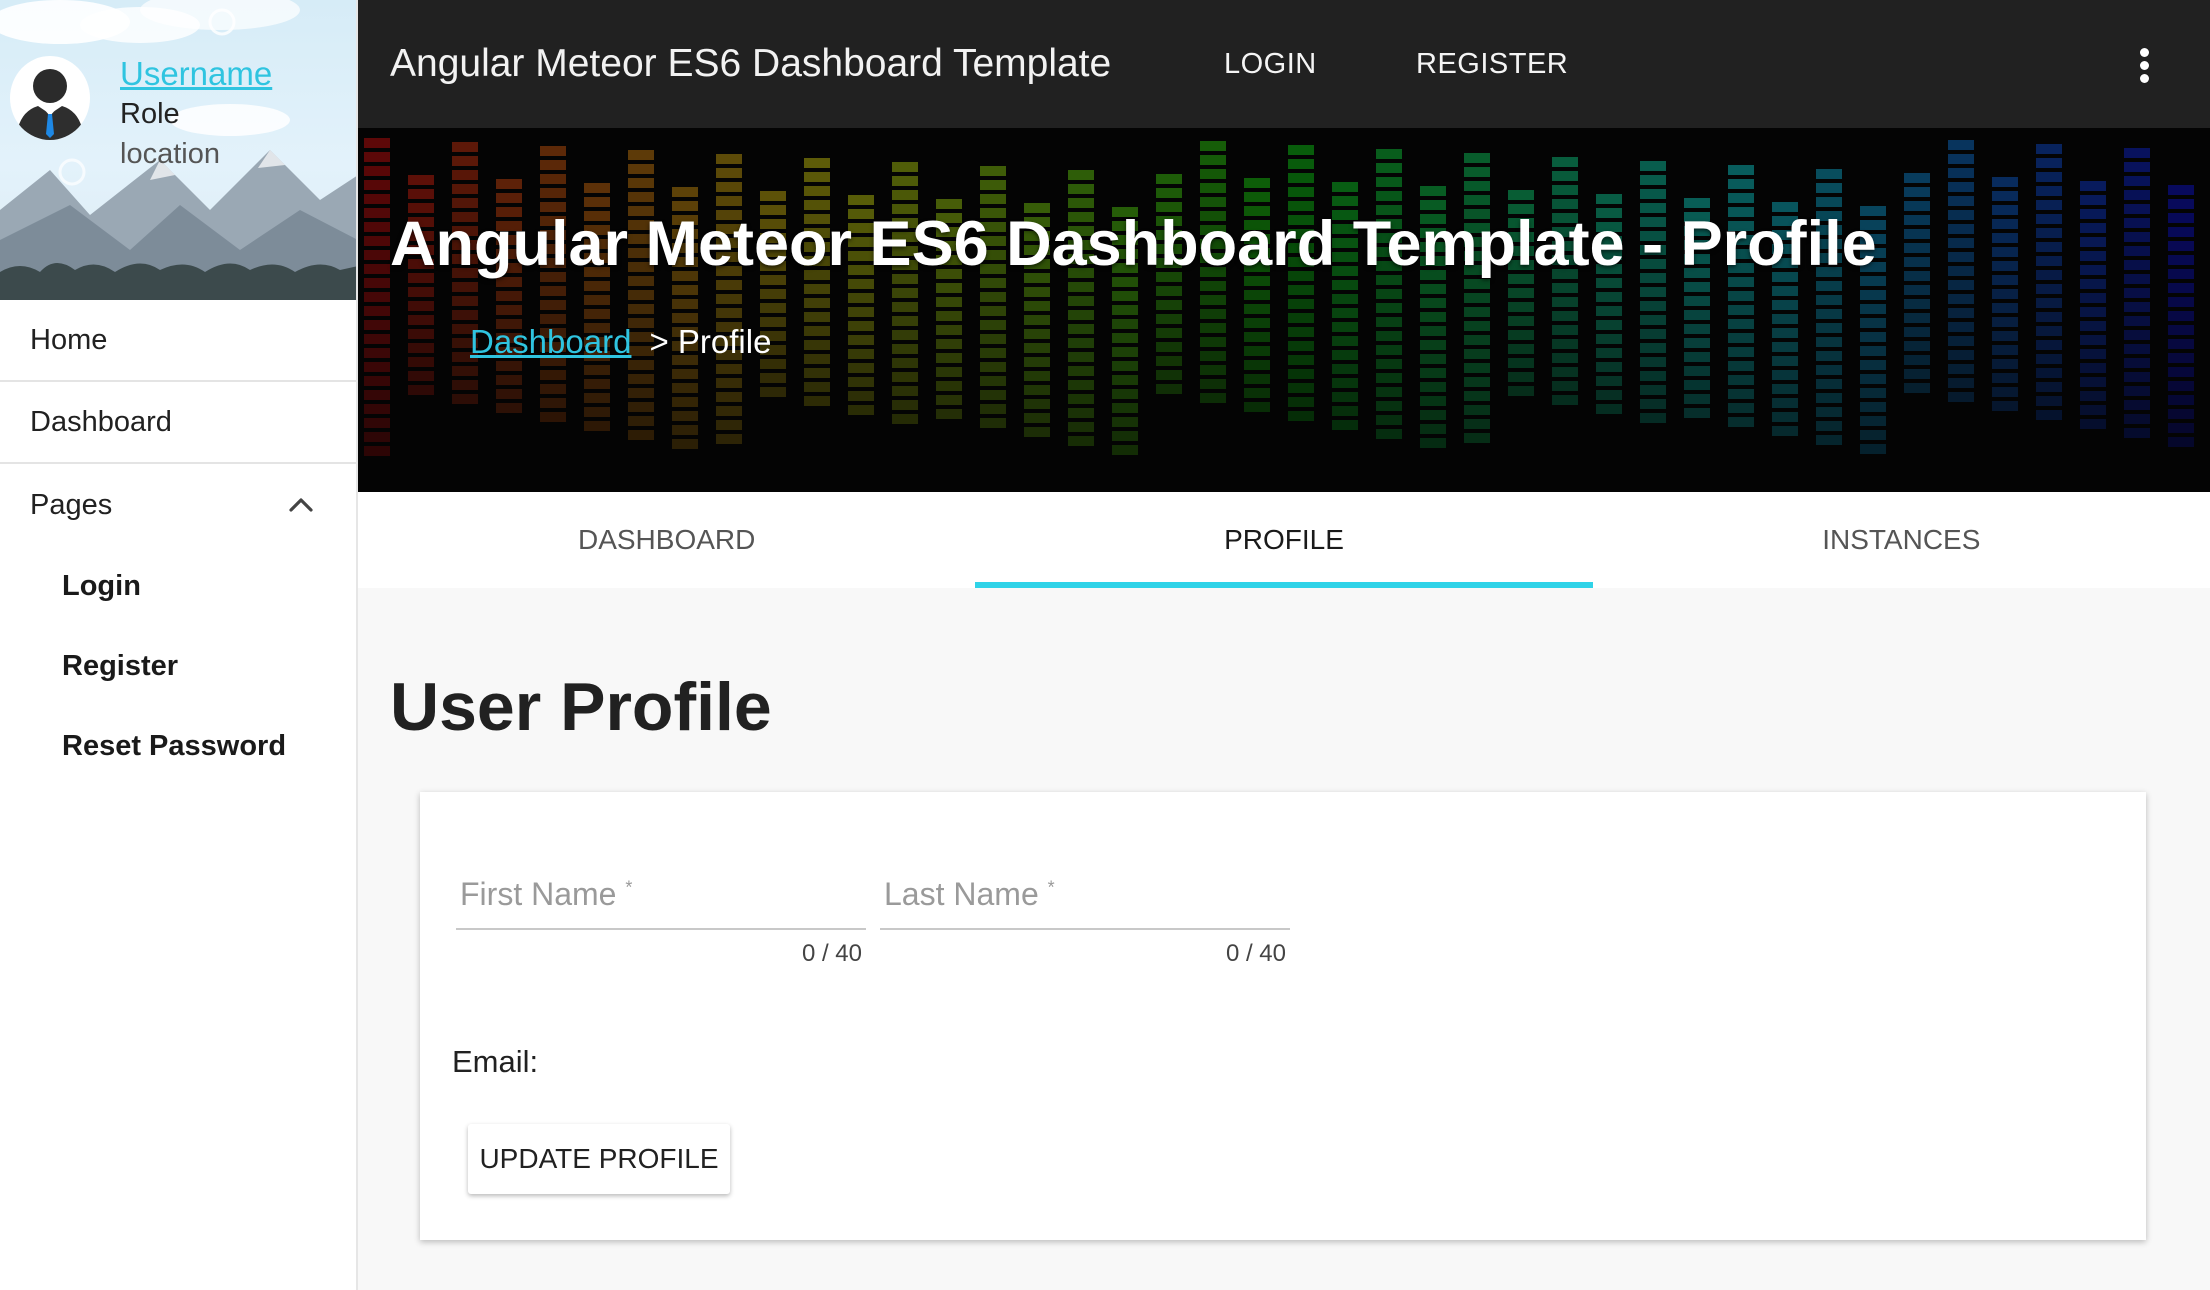  Describe the element at coordinates (150, 114) in the screenshot. I see `user-role: Role` at that location.